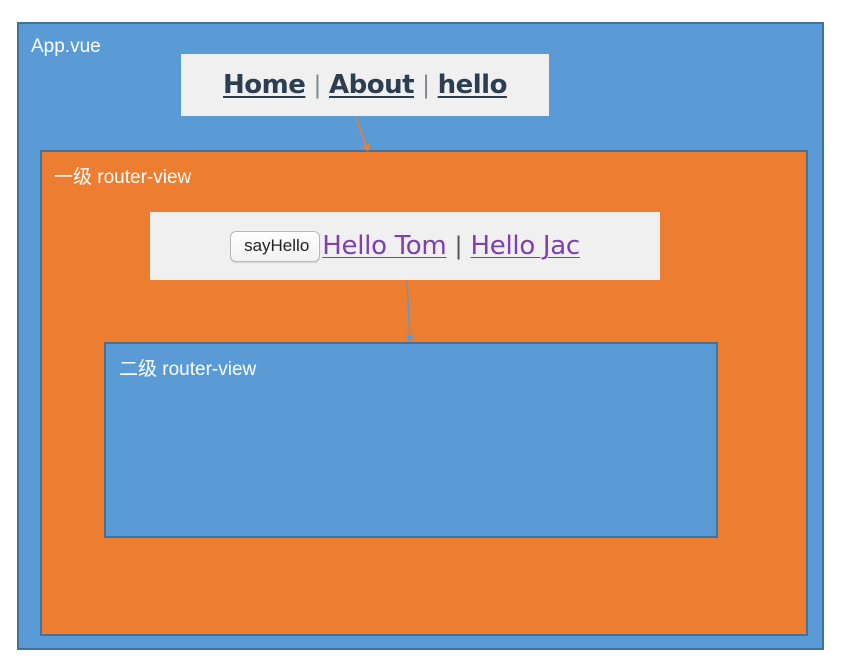 Image resolution: width=842 pixels, height=664 pixels. I want to click on sub-nav-panel: sayHello Hello Tom | Hello Jac, so click(405, 246).